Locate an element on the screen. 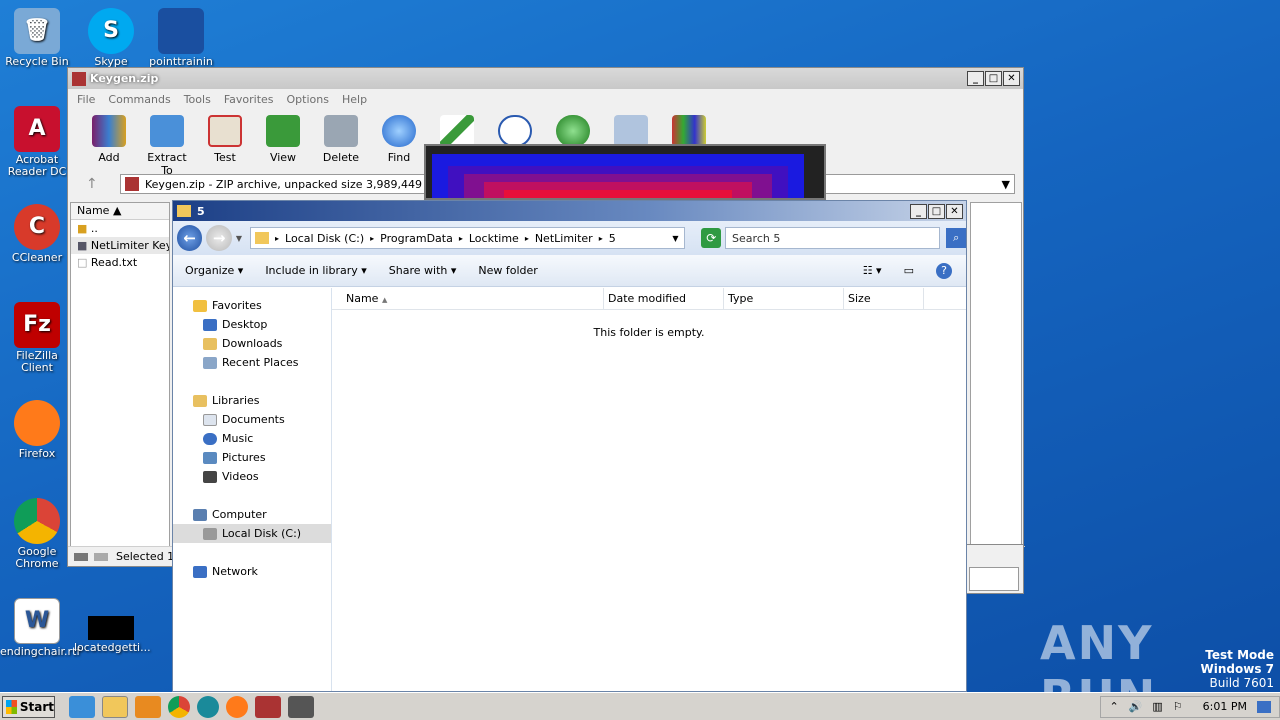  column-type: Type is located at coordinates (784, 298).